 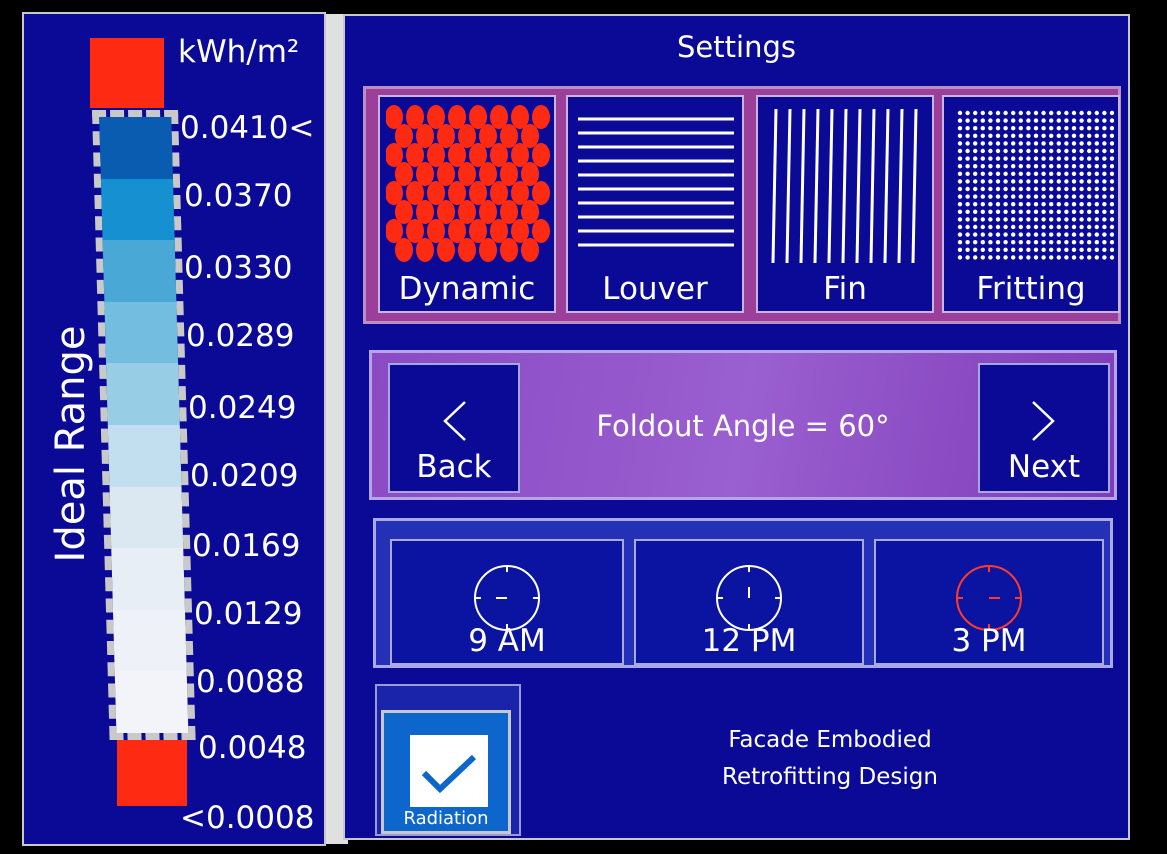 I want to click on chevron-right-icon, so click(x=1043, y=421).